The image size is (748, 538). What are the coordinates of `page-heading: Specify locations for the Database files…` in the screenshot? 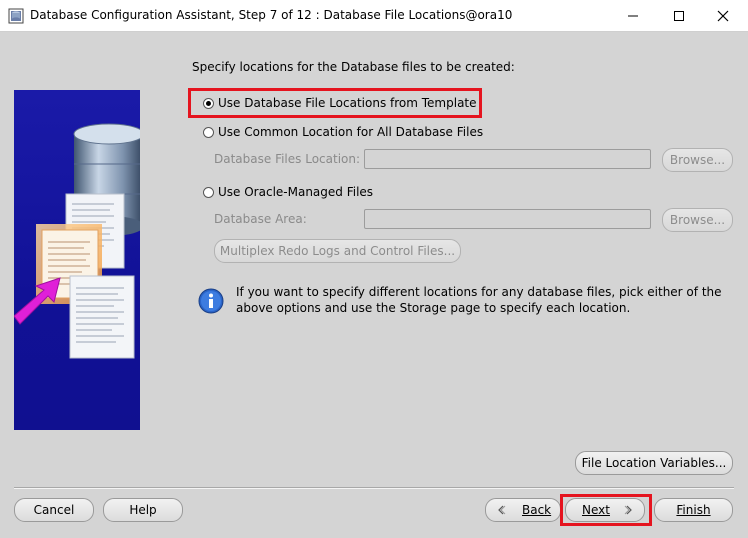 It's located at (353, 67).